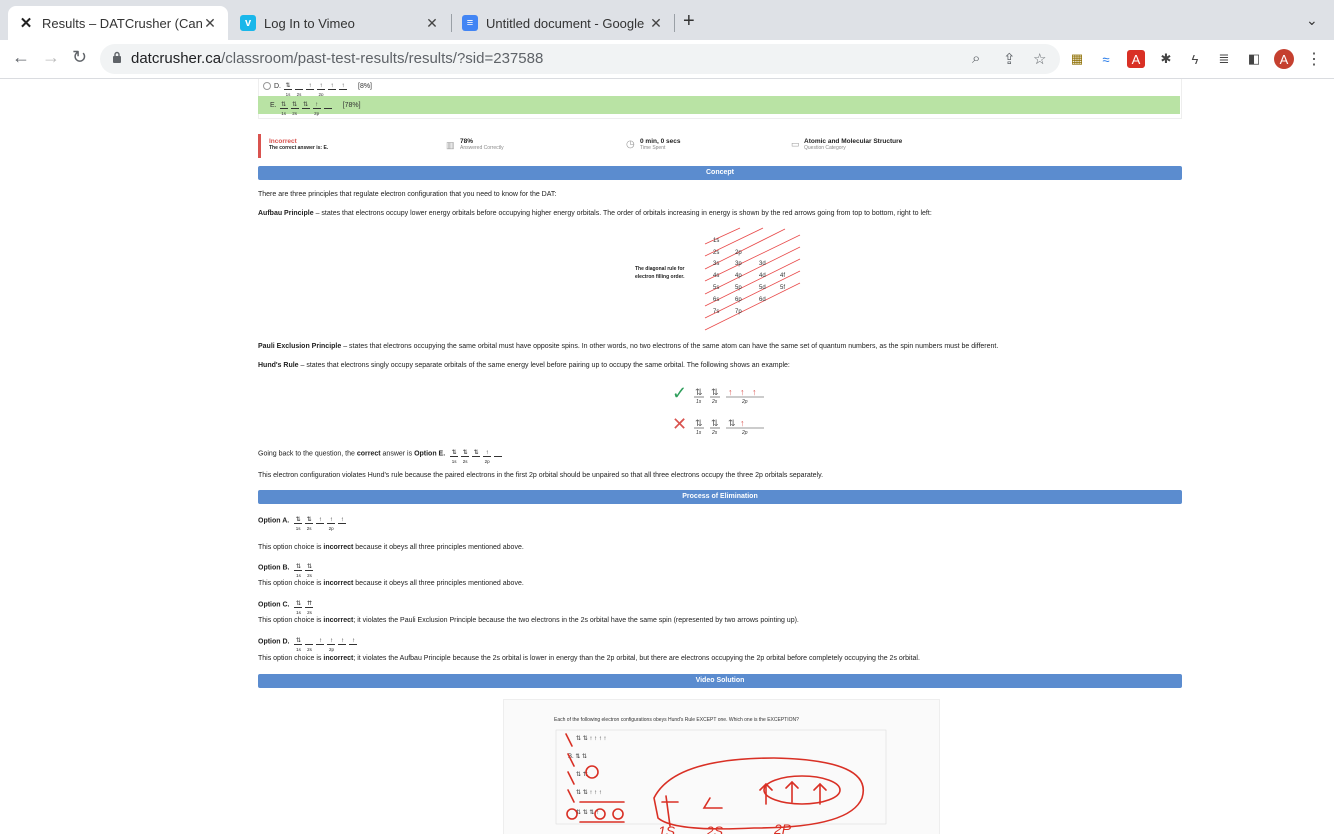 Image resolution: width=1334 pixels, height=834 pixels. What do you see at coordinates (699, 402) in the screenshot?
I see `svg-text: 1s` at bounding box center [699, 402].